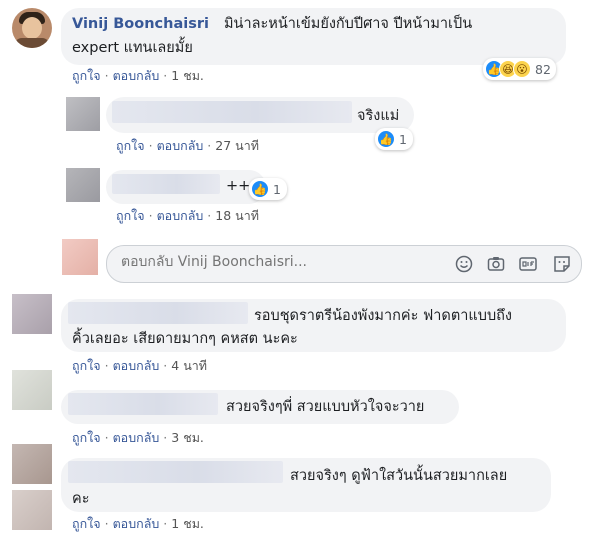  I want to click on comment-text-line1: มิน่าละหน้าเข้มยังกับปีศาจ ปีหน้ามาเป็น, so click(348, 24).